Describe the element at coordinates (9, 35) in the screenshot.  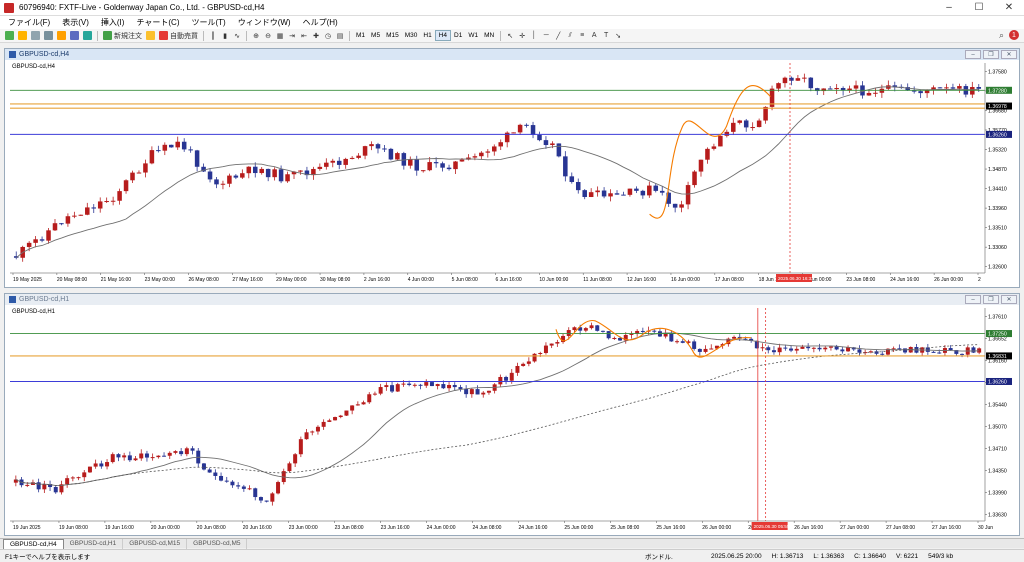
I see `new-chart-icon` at that location.